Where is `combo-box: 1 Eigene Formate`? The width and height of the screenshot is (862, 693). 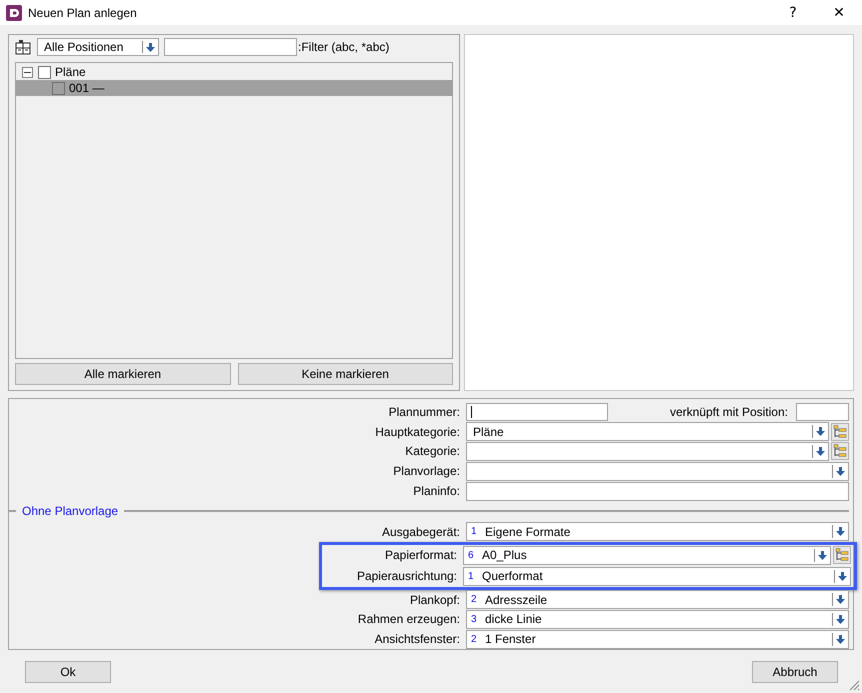
combo-box: 1 Eigene Formate is located at coordinates (657, 532).